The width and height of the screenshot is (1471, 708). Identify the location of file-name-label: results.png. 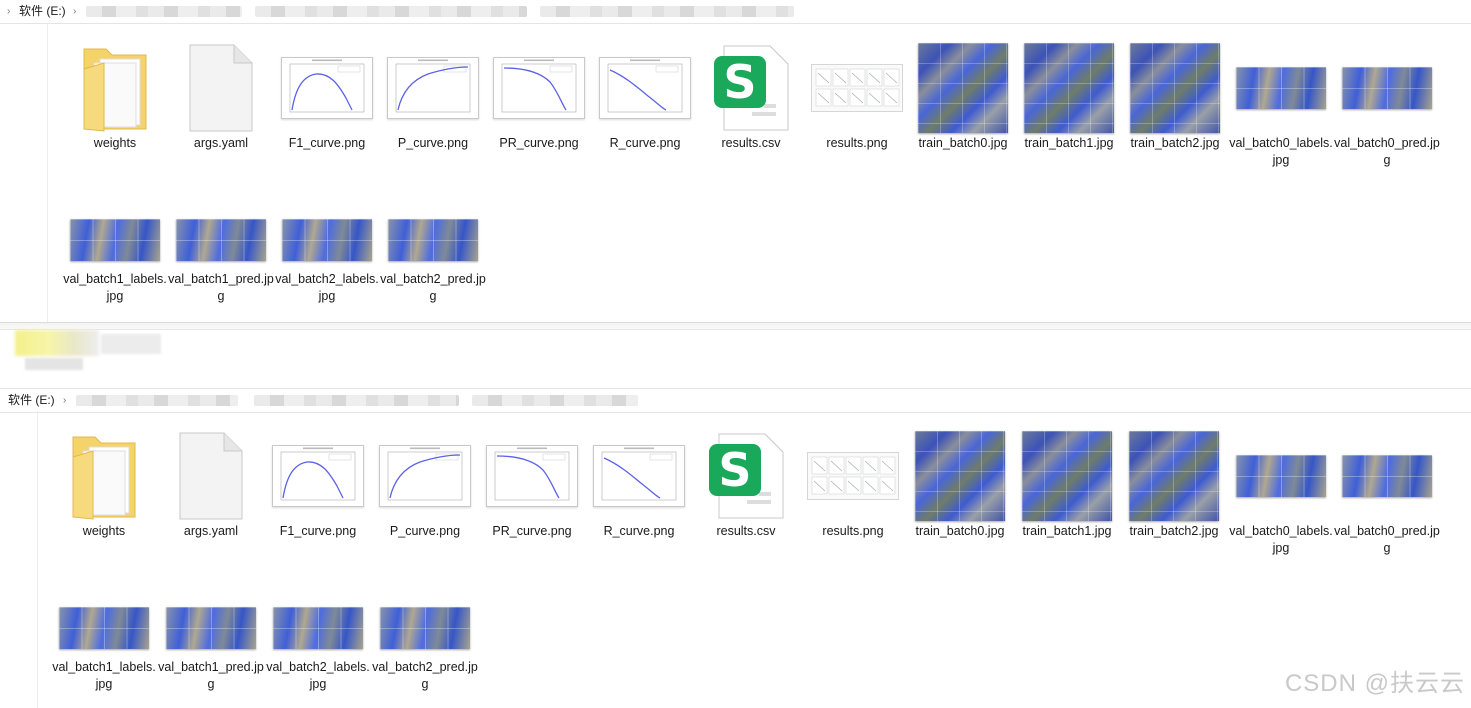
(853, 531).